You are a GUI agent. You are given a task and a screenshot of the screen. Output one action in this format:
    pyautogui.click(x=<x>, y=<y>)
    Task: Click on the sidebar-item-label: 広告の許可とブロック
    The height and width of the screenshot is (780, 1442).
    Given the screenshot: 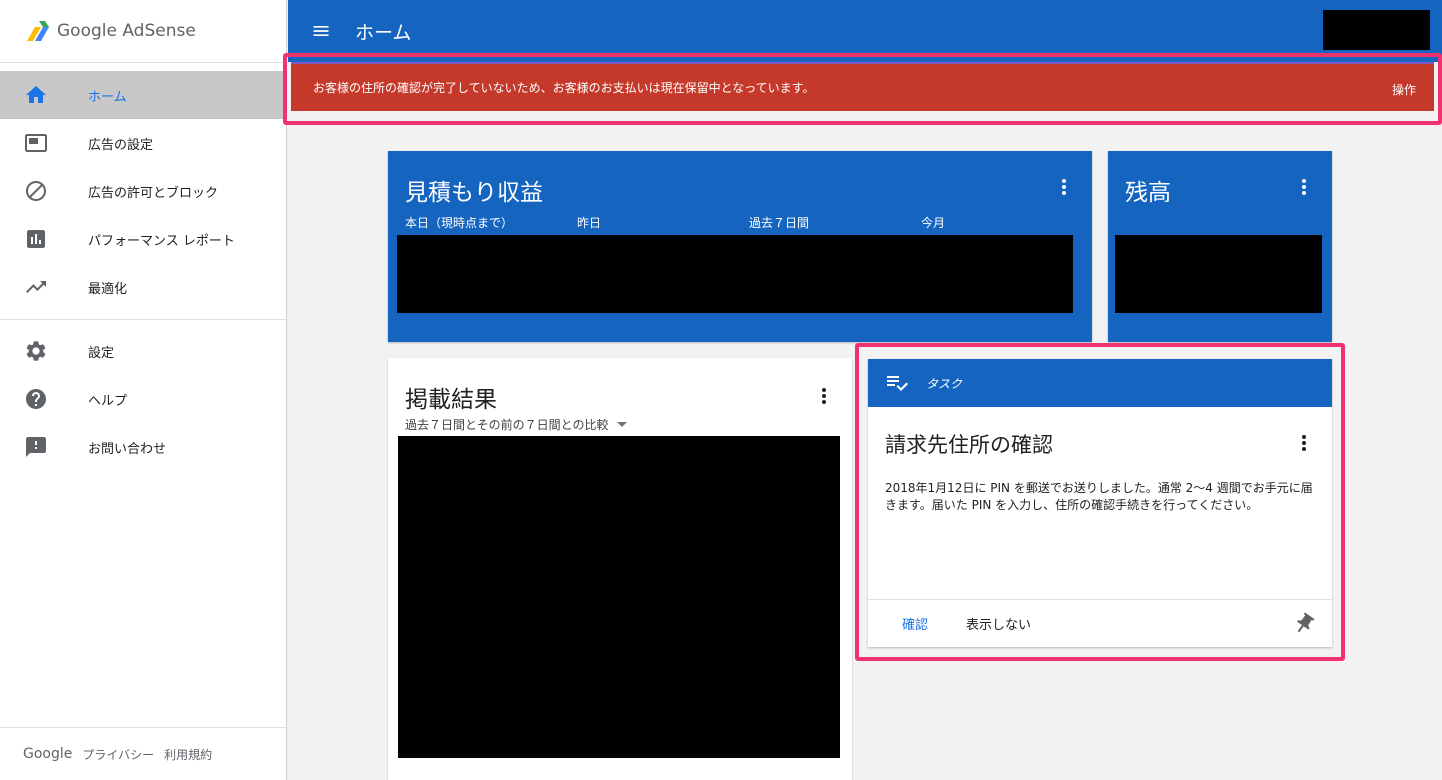 What is the action you would take?
    pyautogui.click(x=153, y=193)
    